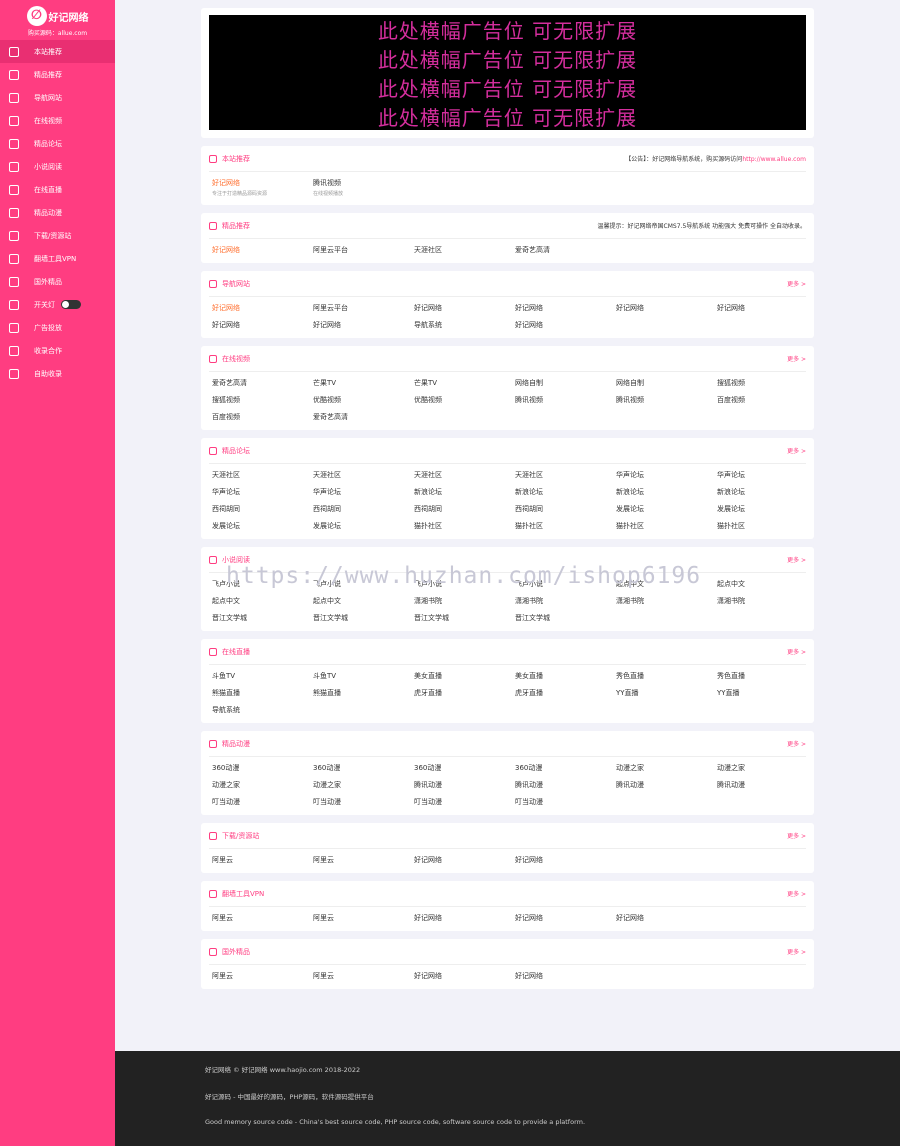 Image resolution: width=900 pixels, height=1146 pixels. Describe the element at coordinates (562, 250) in the screenshot. I see `site-link: 爱奇艺高清` at that location.